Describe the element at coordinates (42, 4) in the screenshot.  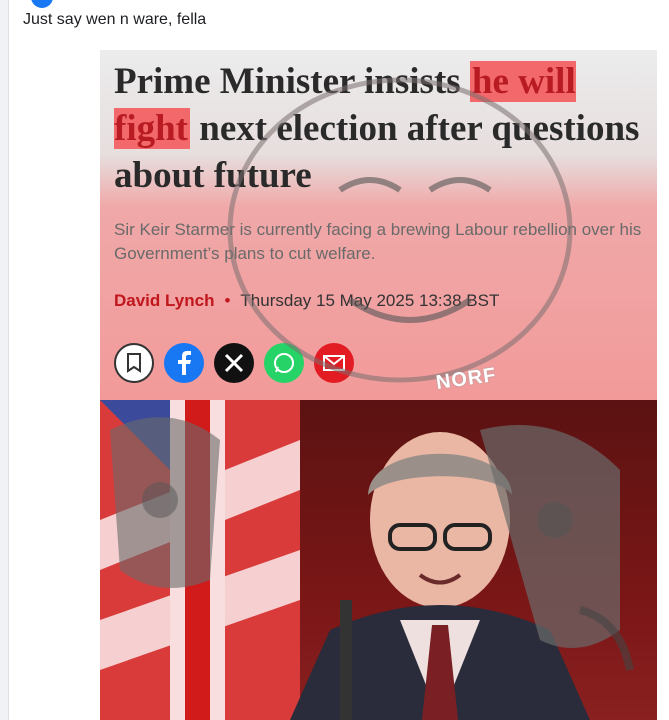
I see `avatar` at that location.